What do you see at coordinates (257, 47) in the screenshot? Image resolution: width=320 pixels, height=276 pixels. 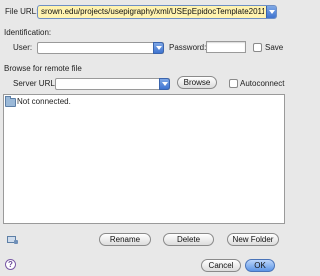 I see `save-checkbox` at bounding box center [257, 47].